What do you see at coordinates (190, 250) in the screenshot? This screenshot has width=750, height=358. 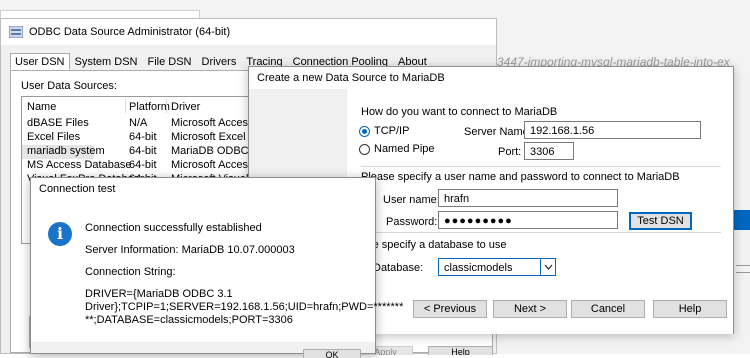 I see `server-information: Server Information: MariaDB 10.07.000003` at bounding box center [190, 250].